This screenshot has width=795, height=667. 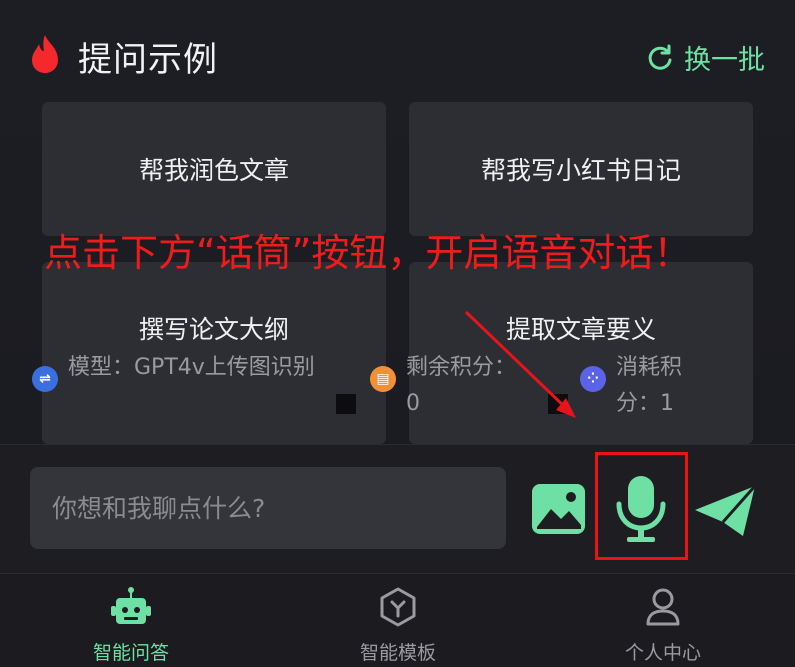 I want to click on model-info: ⇌ 模型：GPT4v上传图识别, so click(x=182, y=371).